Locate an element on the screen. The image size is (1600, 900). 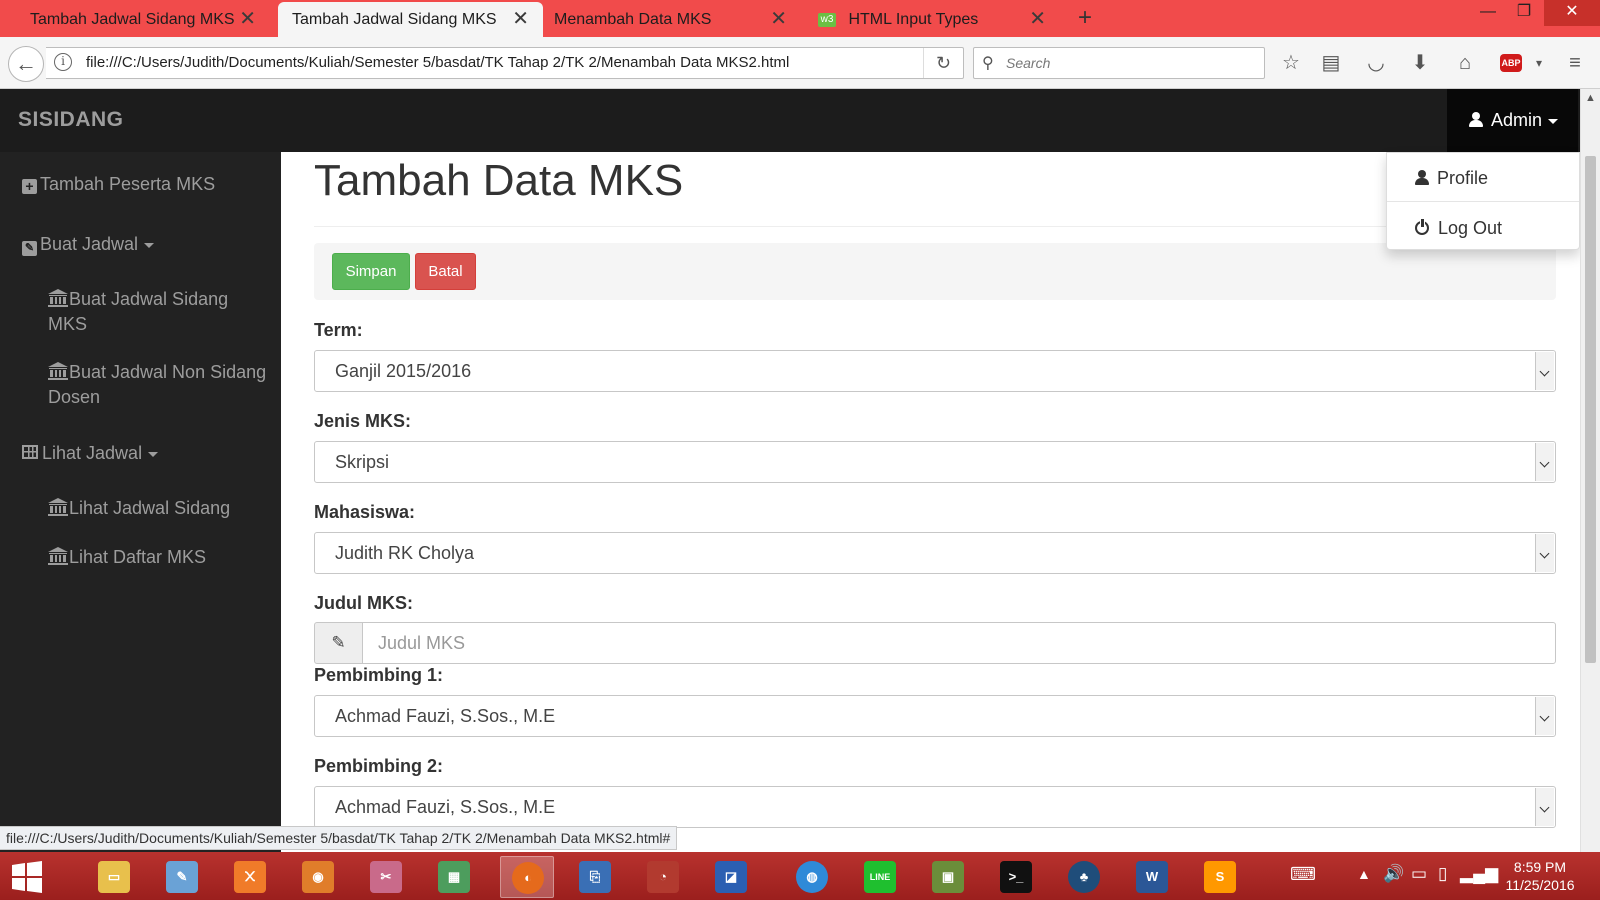
save-button: Simpan is located at coordinates (371, 271).